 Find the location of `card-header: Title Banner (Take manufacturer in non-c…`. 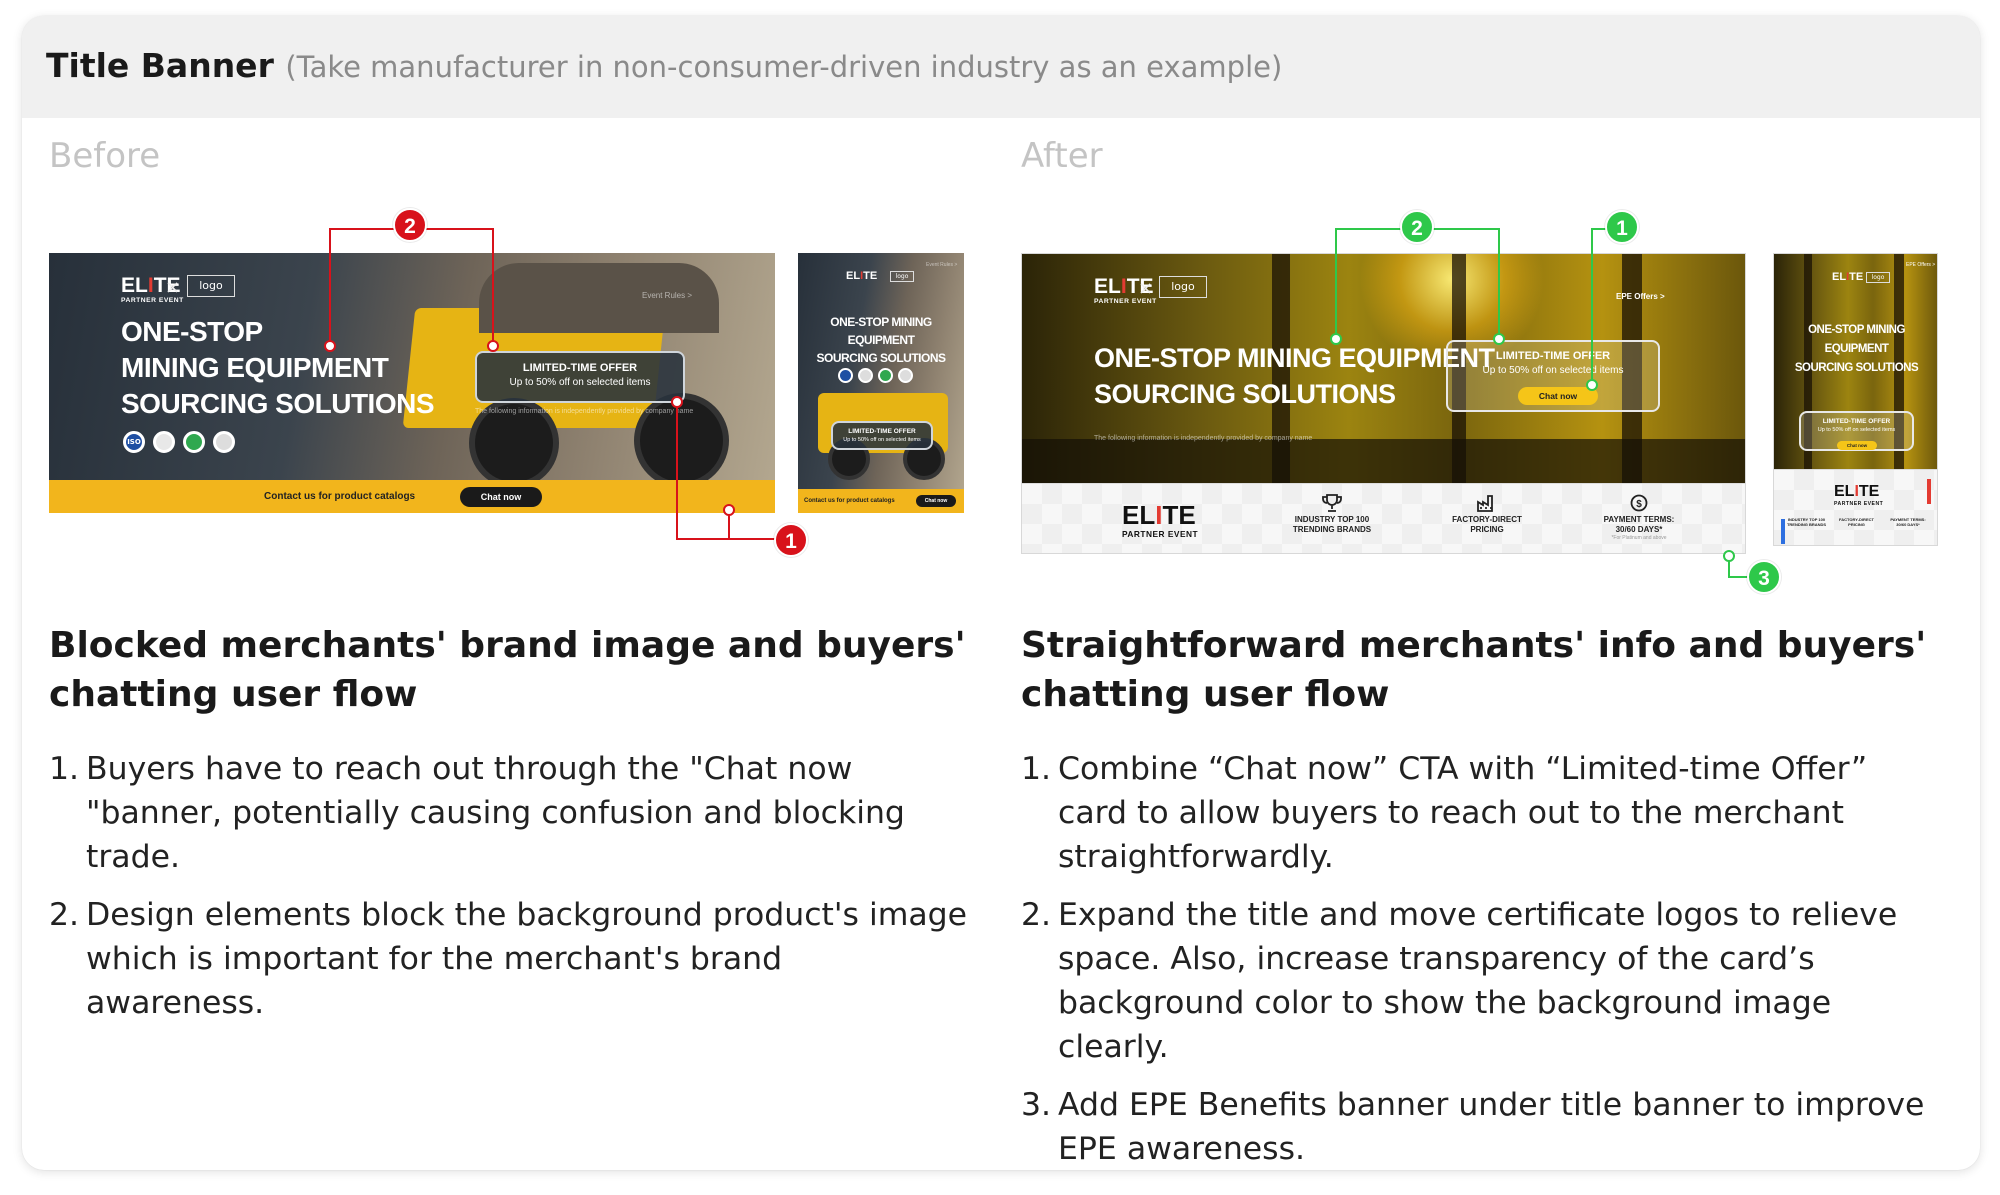

card-header: Title Banner (Take manufacturer in non-c… is located at coordinates (1001, 67).